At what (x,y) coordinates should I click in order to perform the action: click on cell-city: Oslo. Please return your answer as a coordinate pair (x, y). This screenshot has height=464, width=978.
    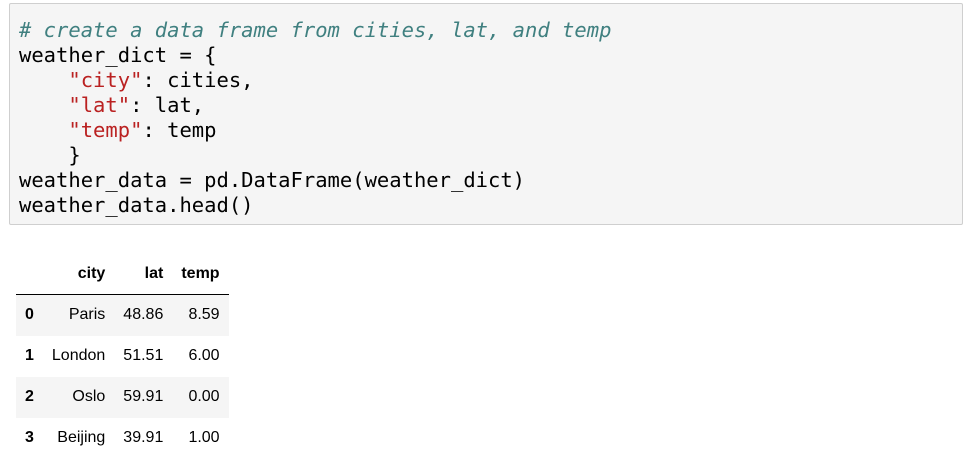
    Looking at the image, I should click on (89, 396).